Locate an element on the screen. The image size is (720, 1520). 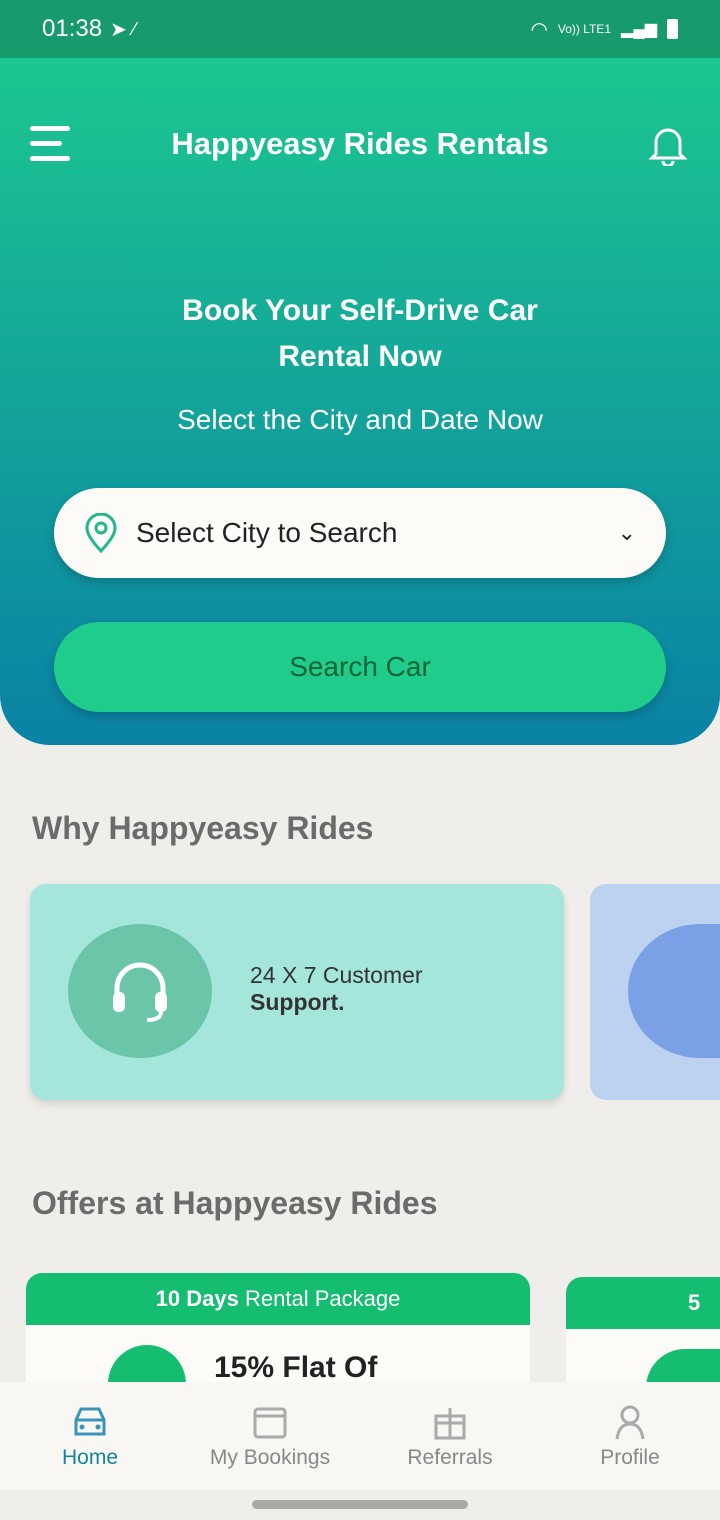
feature-card is located at coordinates (655, 992).